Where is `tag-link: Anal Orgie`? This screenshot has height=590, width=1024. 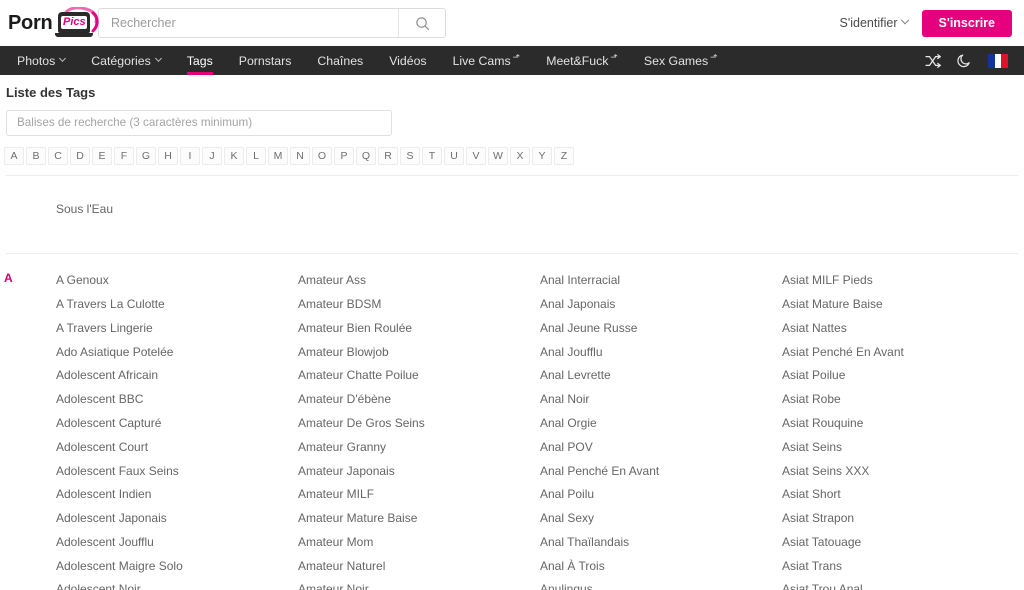
tag-link: Anal Orgie is located at coordinates (656, 423).